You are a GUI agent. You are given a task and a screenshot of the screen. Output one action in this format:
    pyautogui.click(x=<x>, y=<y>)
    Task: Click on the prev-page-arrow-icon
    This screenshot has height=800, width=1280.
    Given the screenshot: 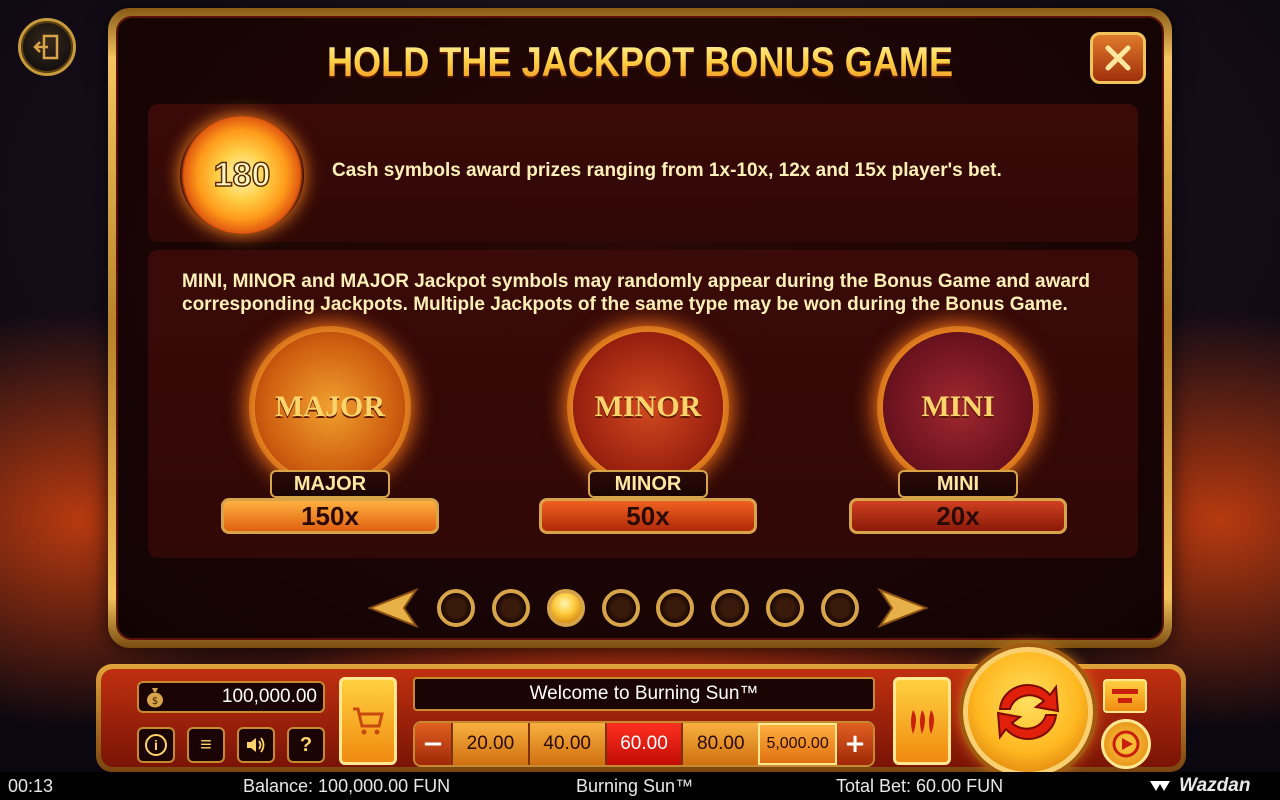 What is the action you would take?
    pyautogui.click(x=394, y=608)
    